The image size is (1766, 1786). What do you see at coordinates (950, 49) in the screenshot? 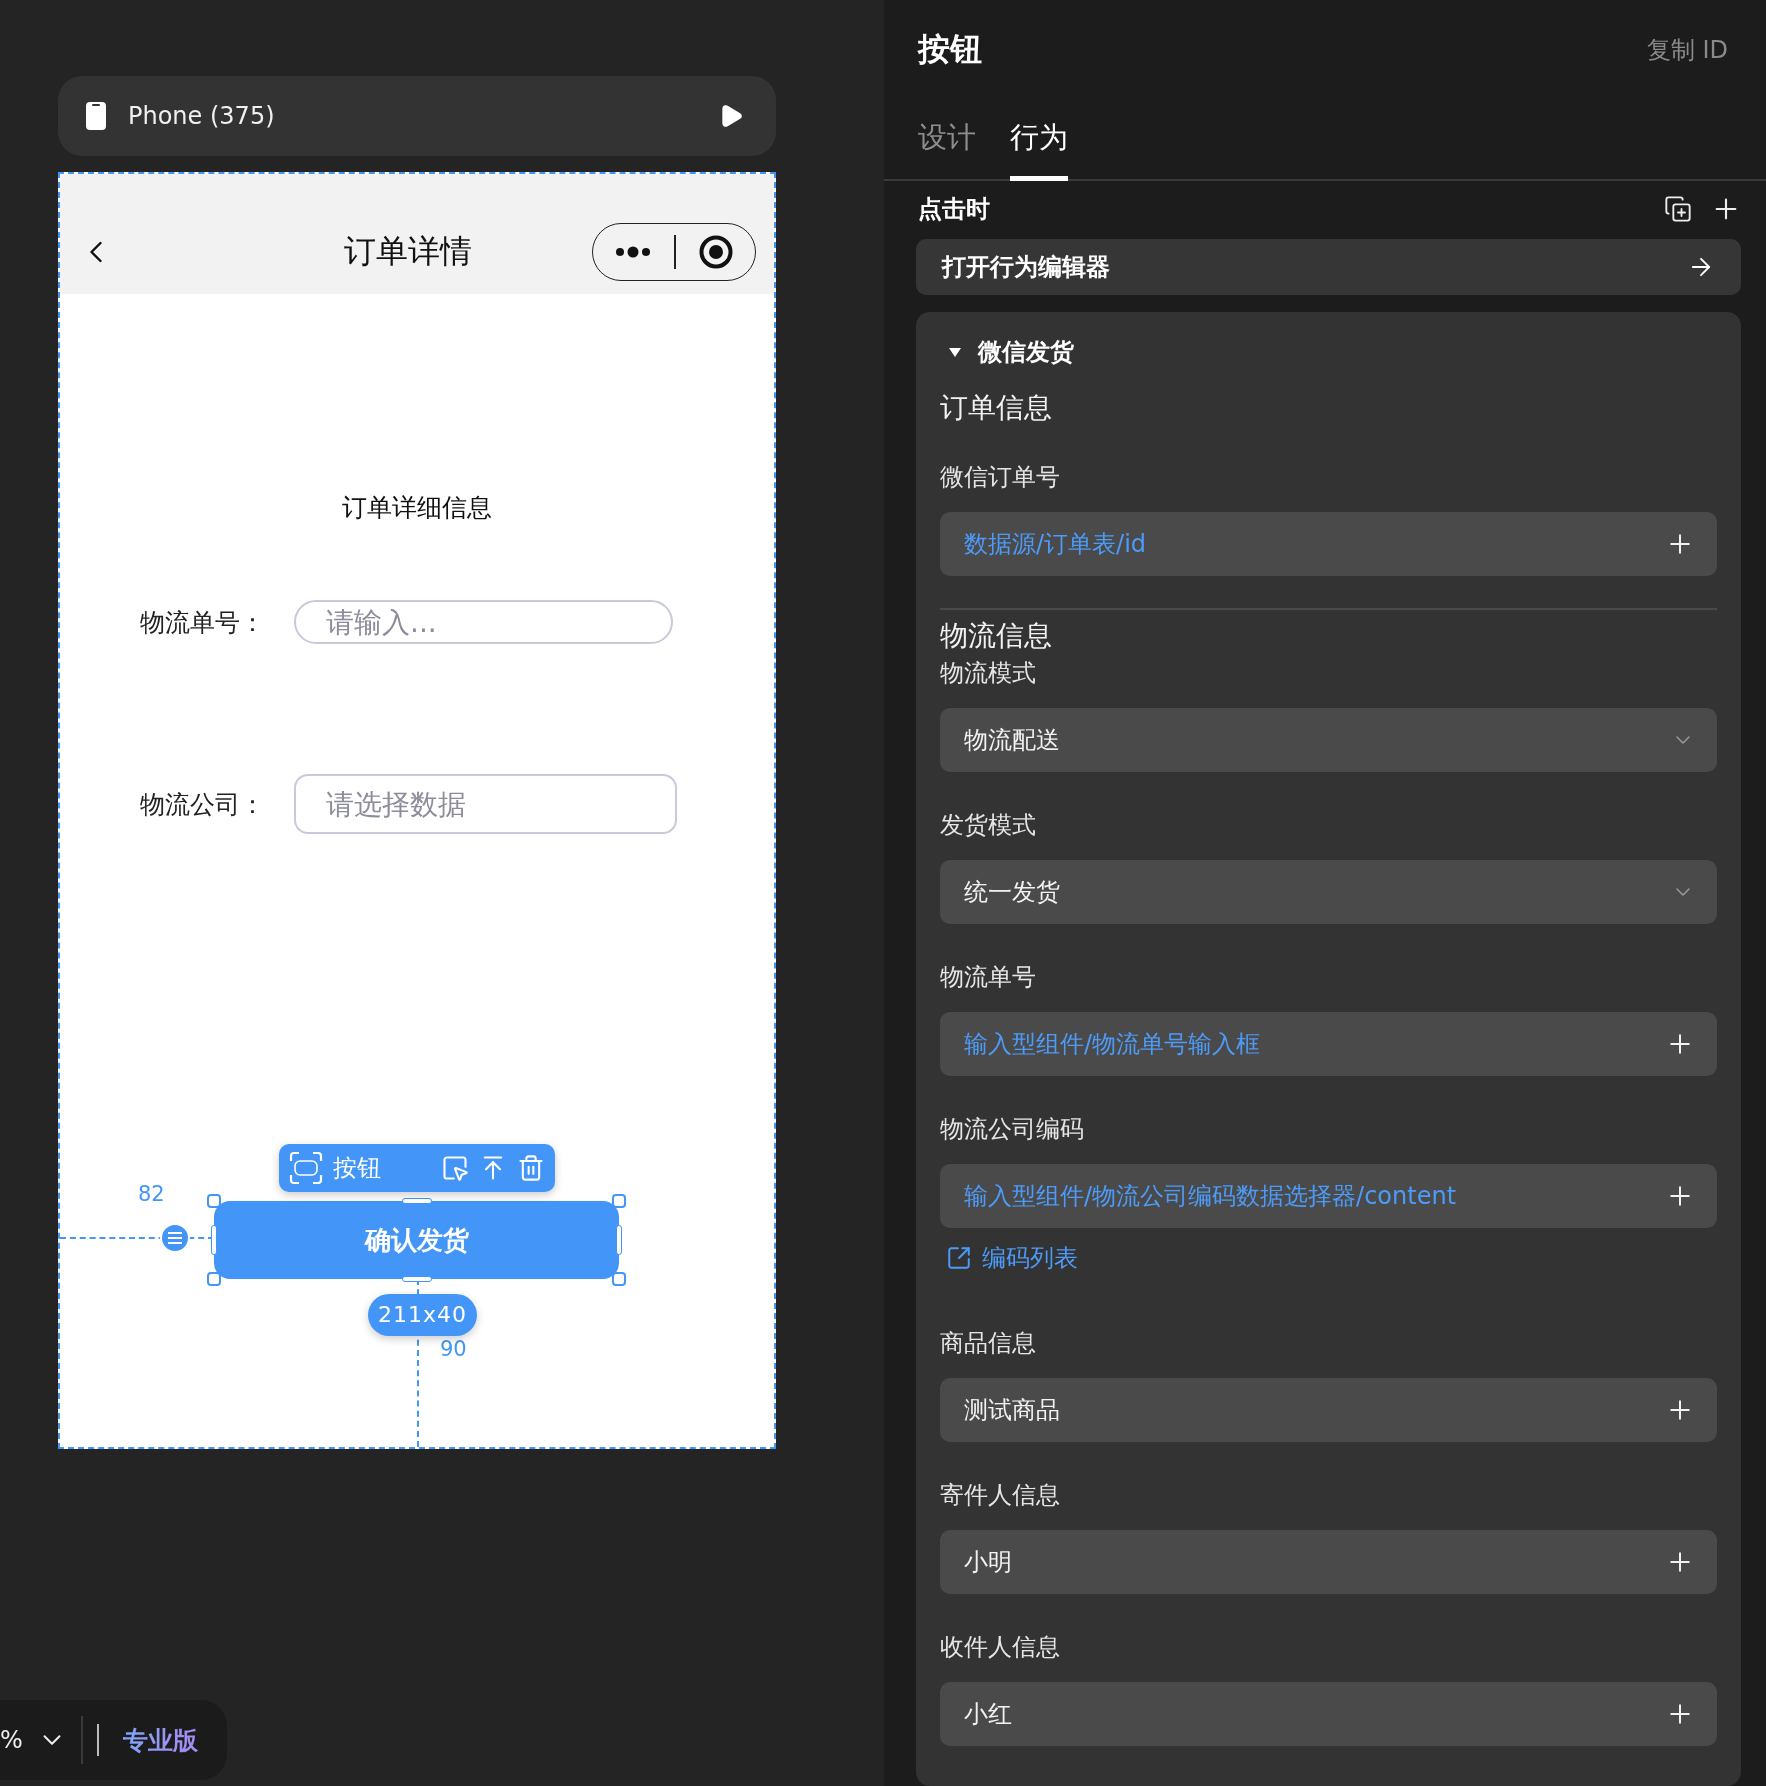
I see `panel-title: 按钮` at bounding box center [950, 49].